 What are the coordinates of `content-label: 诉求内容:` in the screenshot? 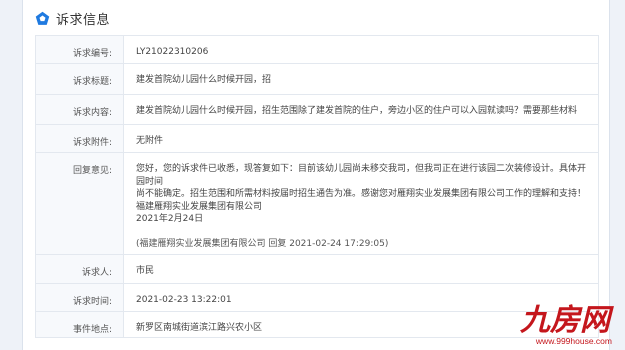 It's located at (80, 109).